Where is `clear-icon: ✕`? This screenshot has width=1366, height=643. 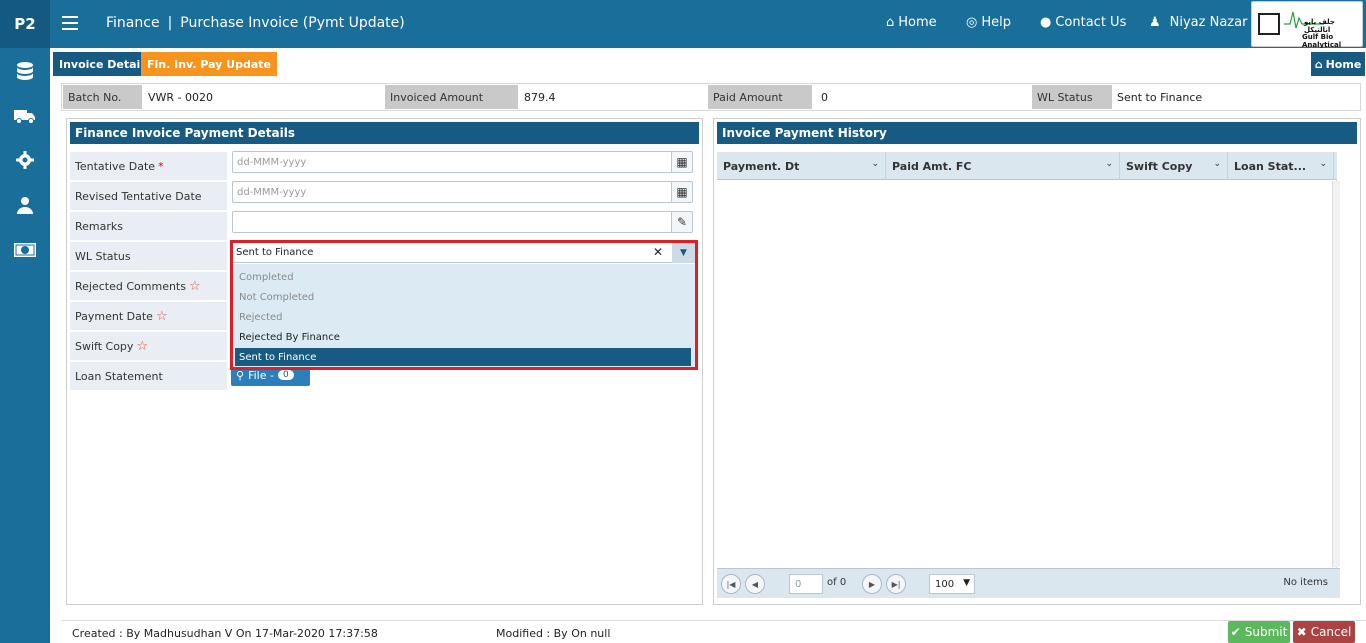
clear-icon: ✕ is located at coordinates (658, 252).